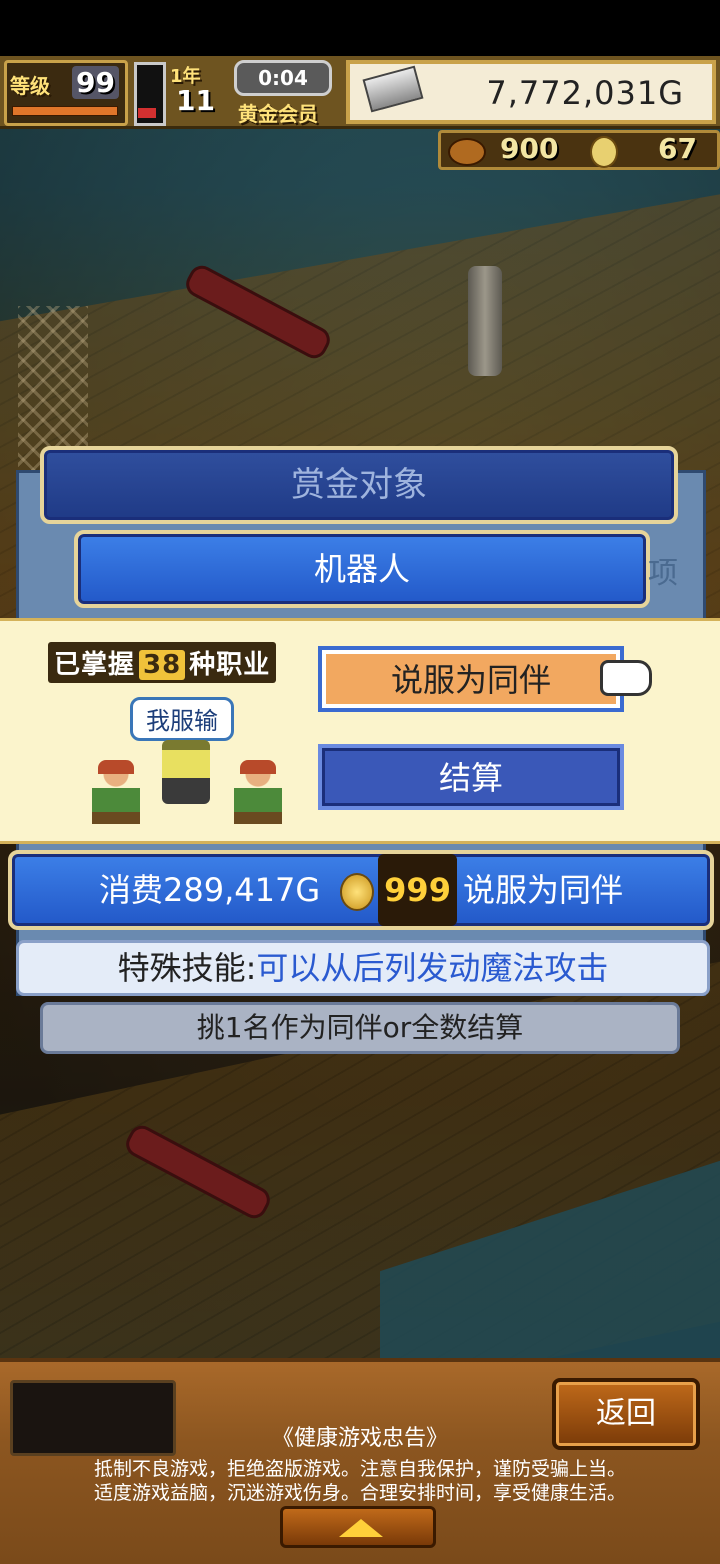 The image size is (720, 1564). Describe the element at coordinates (542, 890) in the screenshot. I see `cost-action: 说服为同伴` at that location.